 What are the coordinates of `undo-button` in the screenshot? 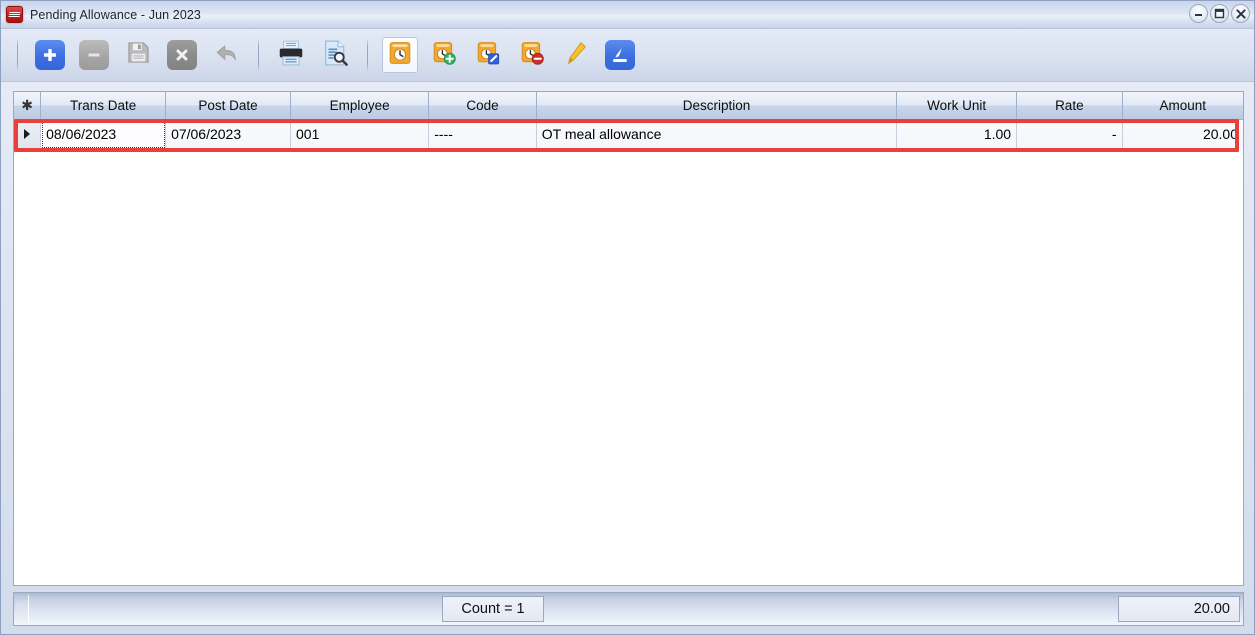 It's located at (226, 55).